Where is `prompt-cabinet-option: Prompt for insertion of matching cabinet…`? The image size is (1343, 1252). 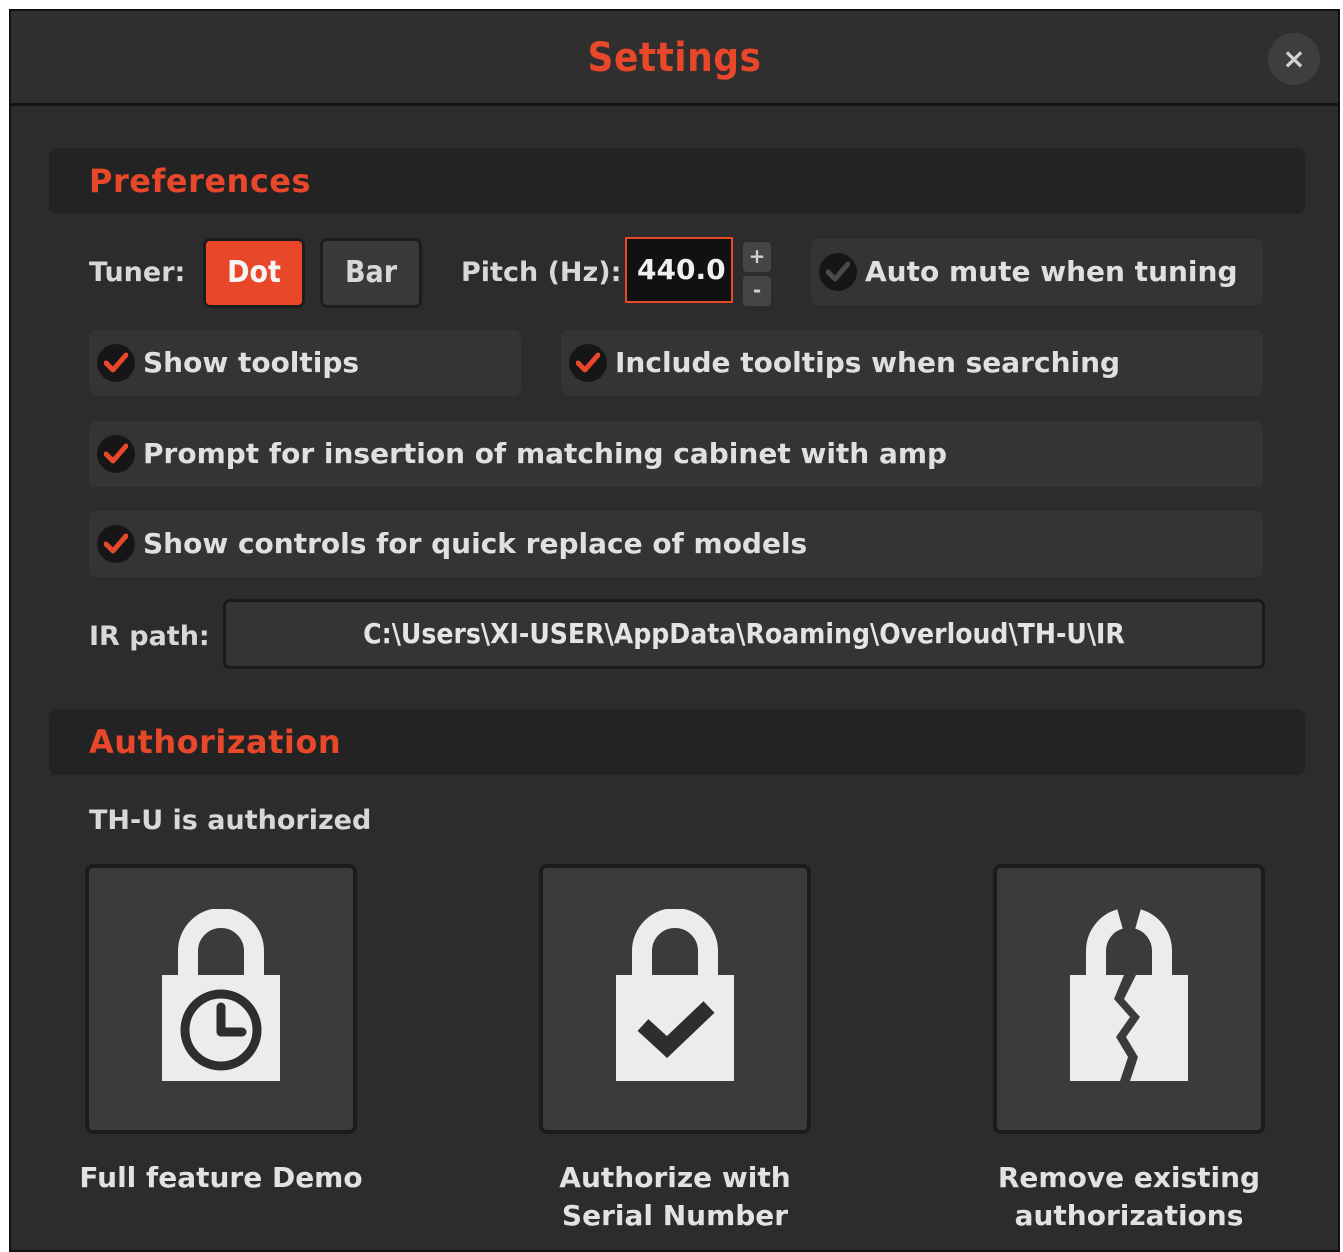
prompt-cabinet-option: Prompt for insertion of matching cabinet… is located at coordinates (676, 454).